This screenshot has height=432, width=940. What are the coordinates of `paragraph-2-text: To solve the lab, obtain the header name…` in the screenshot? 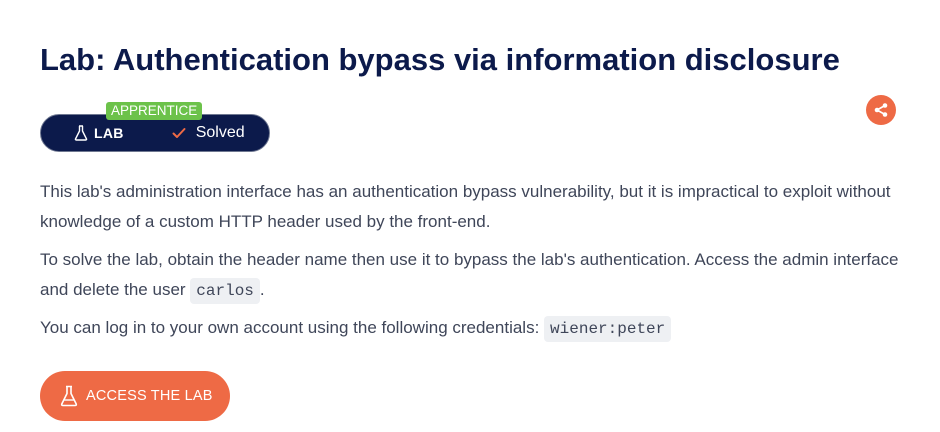 It's located at (469, 274).